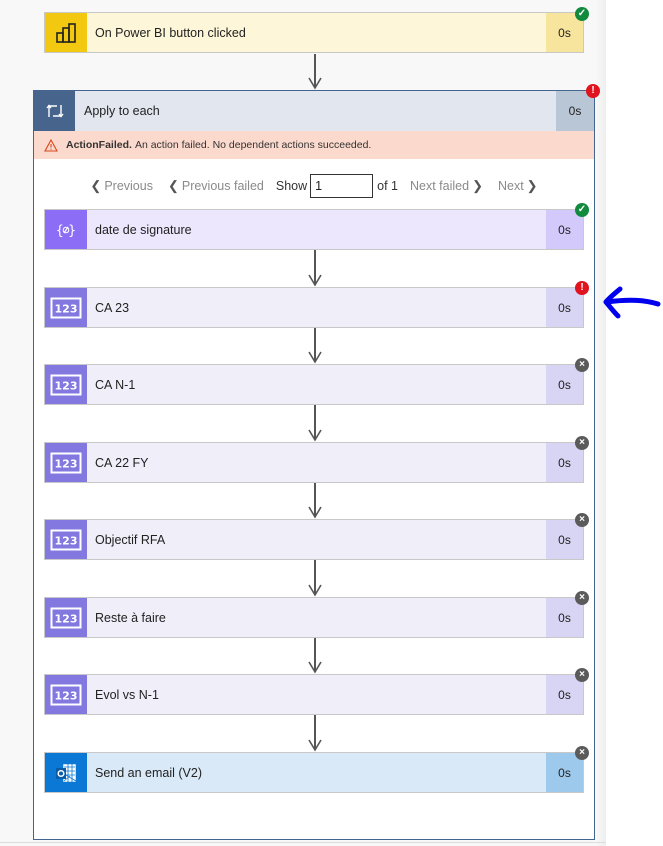 This screenshot has width=663, height=846. I want to click on annotation-arrow-icon, so click(632, 302).